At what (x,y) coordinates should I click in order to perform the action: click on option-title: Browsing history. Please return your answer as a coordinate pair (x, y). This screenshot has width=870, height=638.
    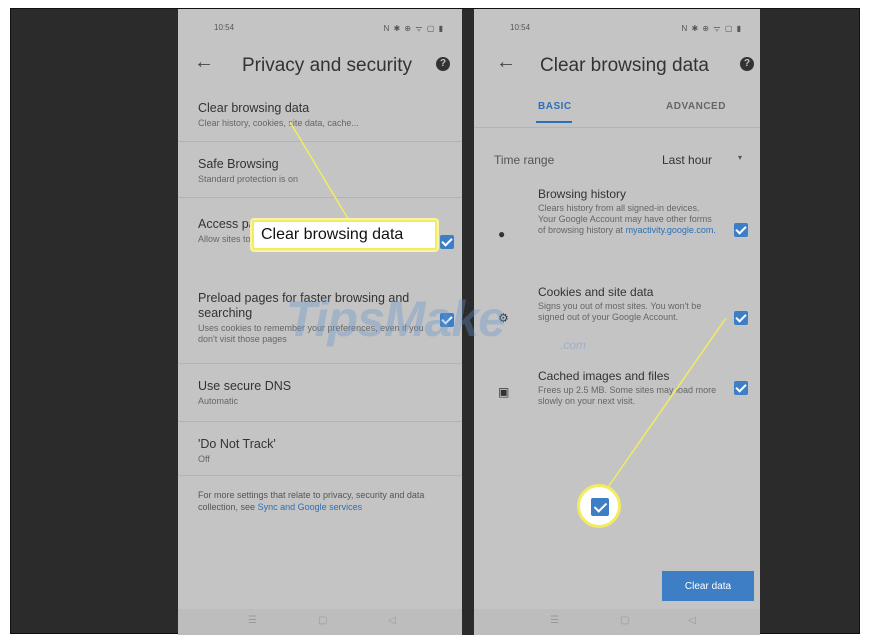
    Looking at the image, I should click on (582, 194).